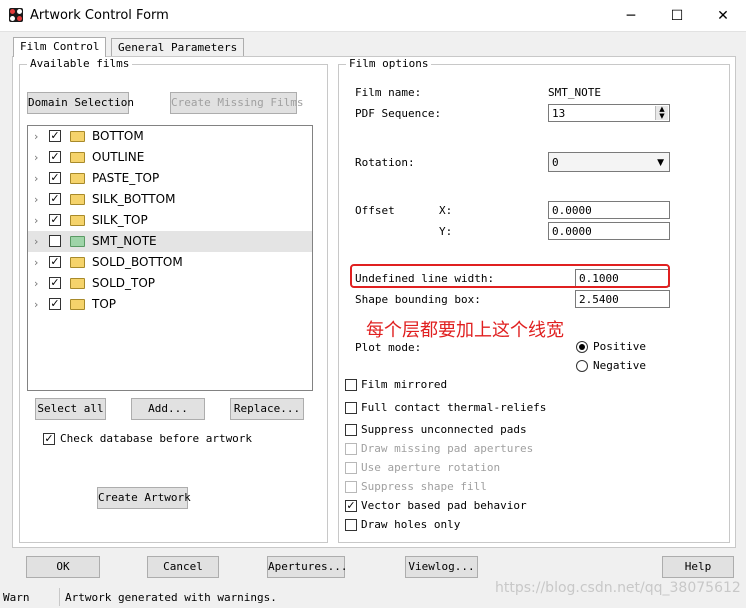 This screenshot has height=608, width=746. Describe the element at coordinates (126, 178) in the screenshot. I see `film-name: PASTE_TOP` at that location.